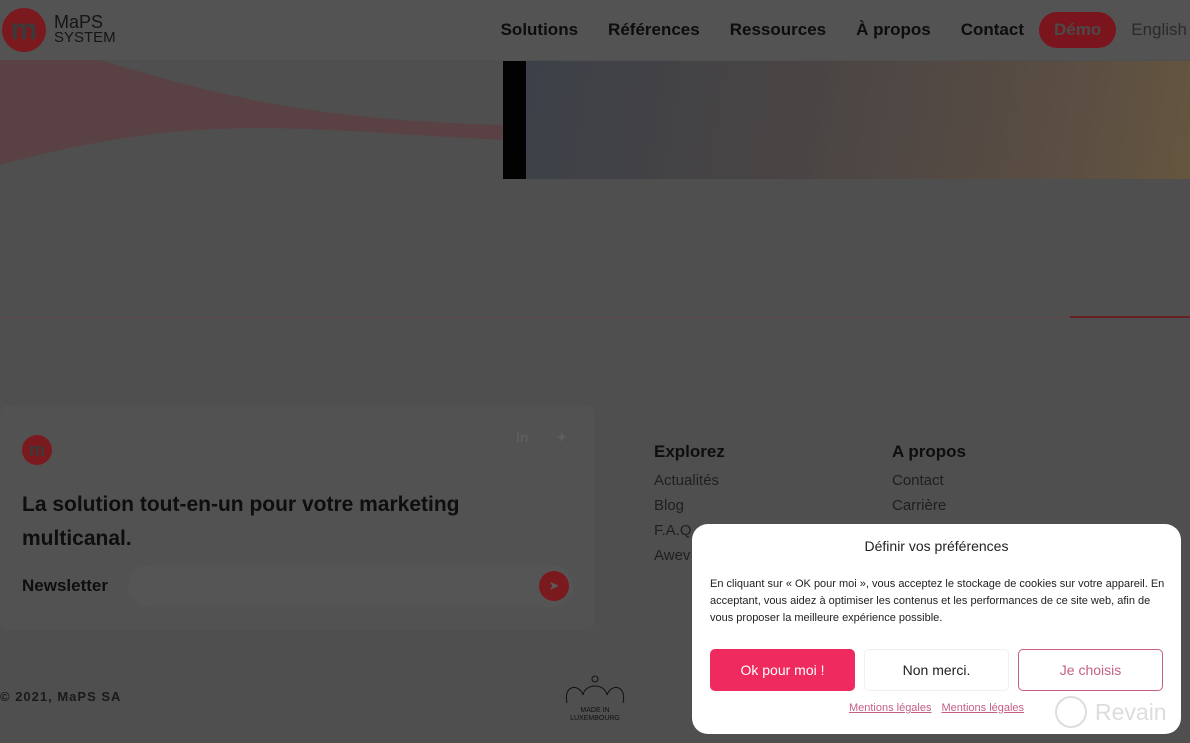 This screenshot has width=1190, height=743. What do you see at coordinates (65, 585) in the screenshot?
I see `newsletter-label: Newsletter` at bounding box center [65, 585].